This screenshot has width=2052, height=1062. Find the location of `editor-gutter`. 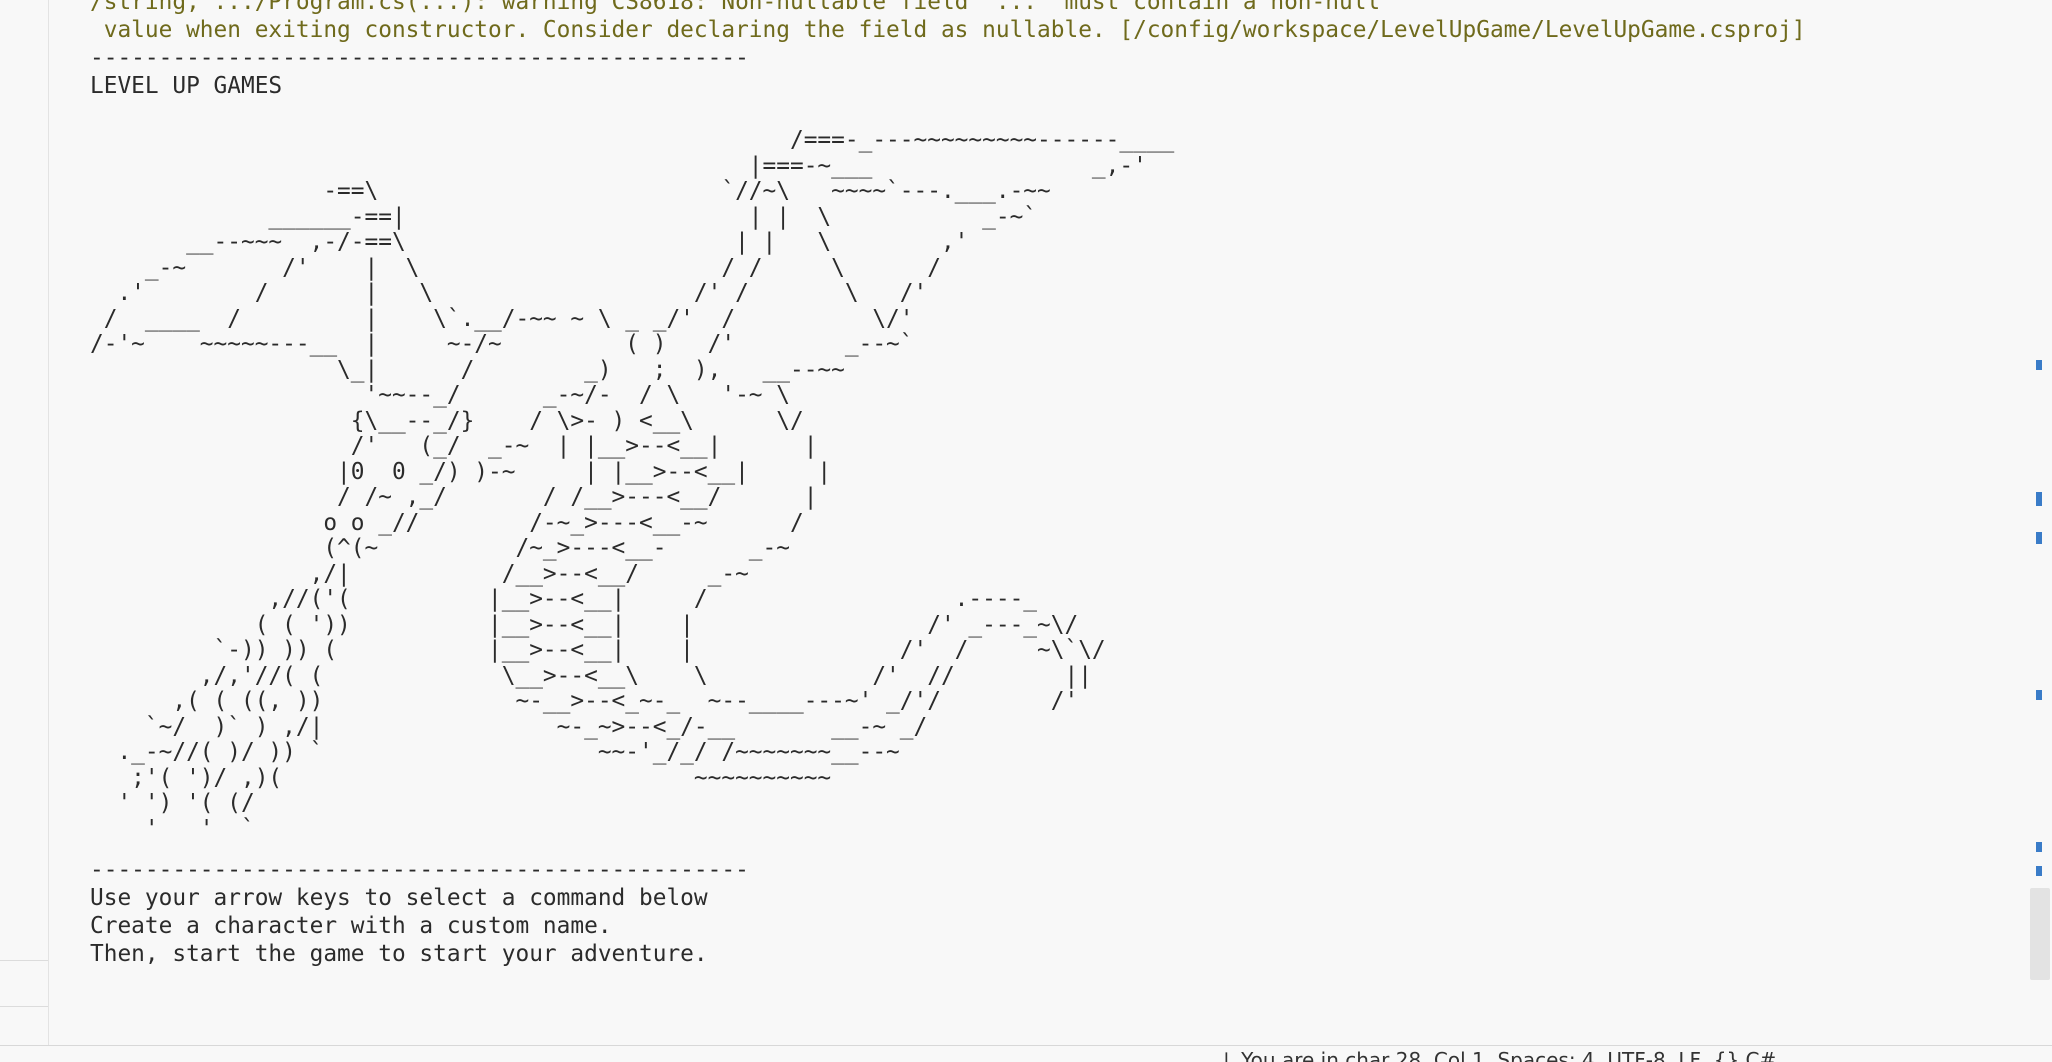

editor-gutter is located at coordinates (24, 523).